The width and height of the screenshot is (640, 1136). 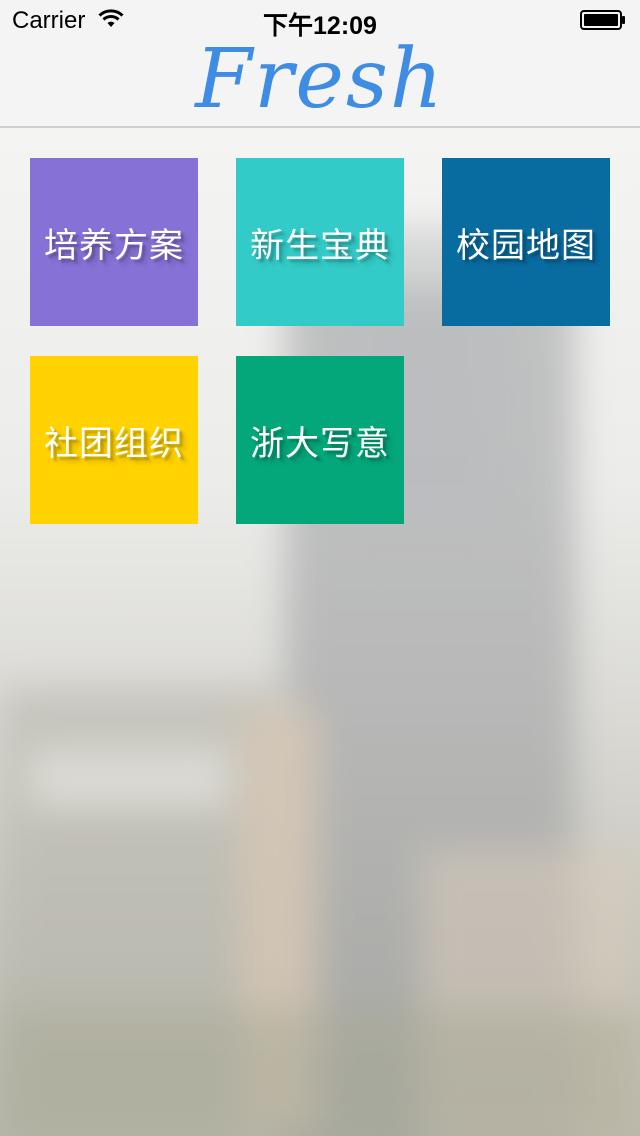 What do you see at coordinates (526, 242) in the screenshot?
I see `tile-campus-map: 校园地图` at bounding box center [526, 242].